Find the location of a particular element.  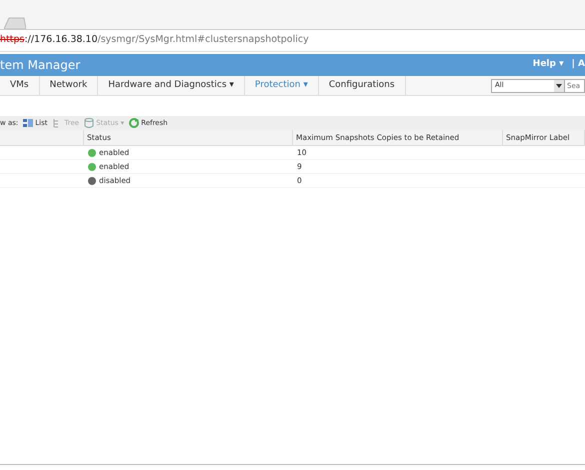

browser-tab-icon is located at coordinates (15, 23).